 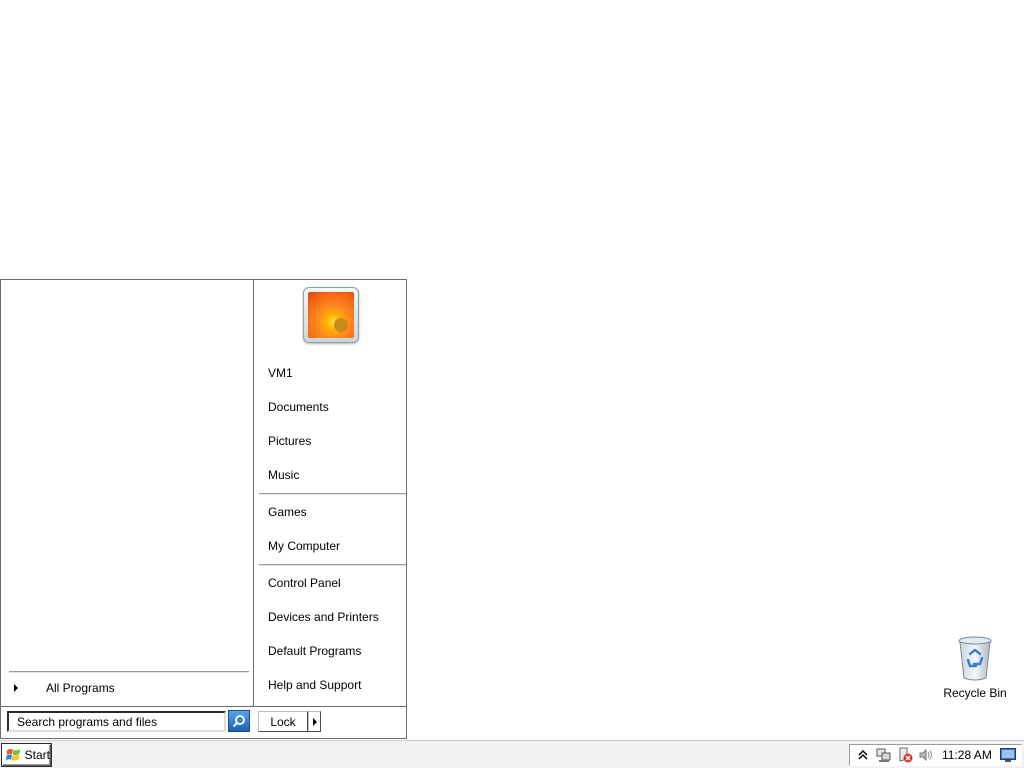 I want to click on start-button: Start, so click(x=26, y=755).